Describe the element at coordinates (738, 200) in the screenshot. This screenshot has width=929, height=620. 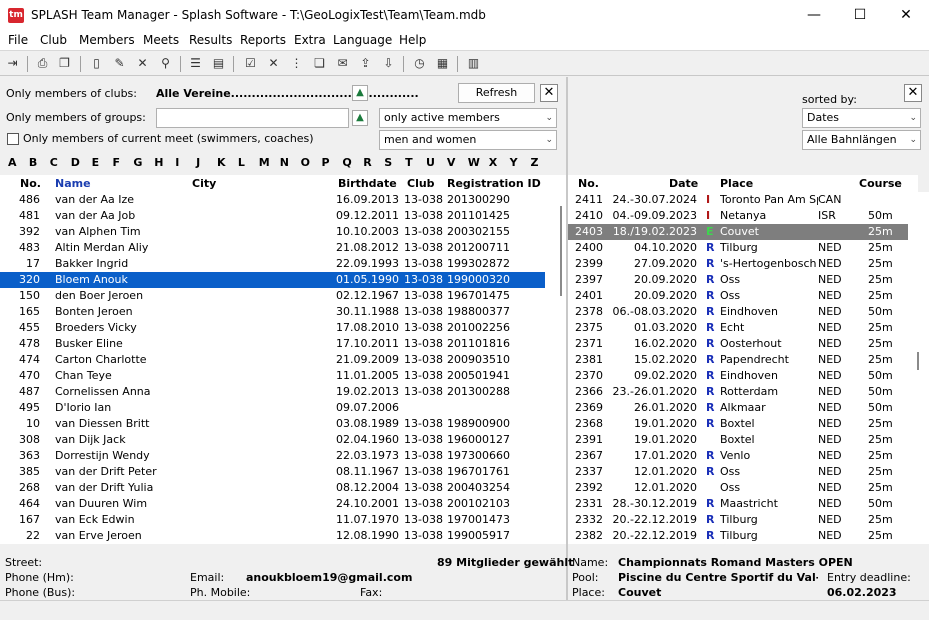
I see `meet-row: 241124.-30.07.2024IToronto Pan Am SpcCAN` at that location.